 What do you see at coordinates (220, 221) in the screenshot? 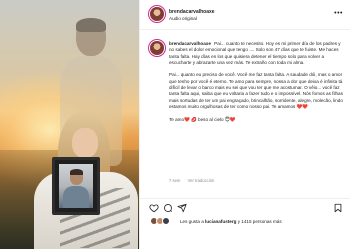
I see `likes-user: lucianafusterg` at bounding box center [220, 221].